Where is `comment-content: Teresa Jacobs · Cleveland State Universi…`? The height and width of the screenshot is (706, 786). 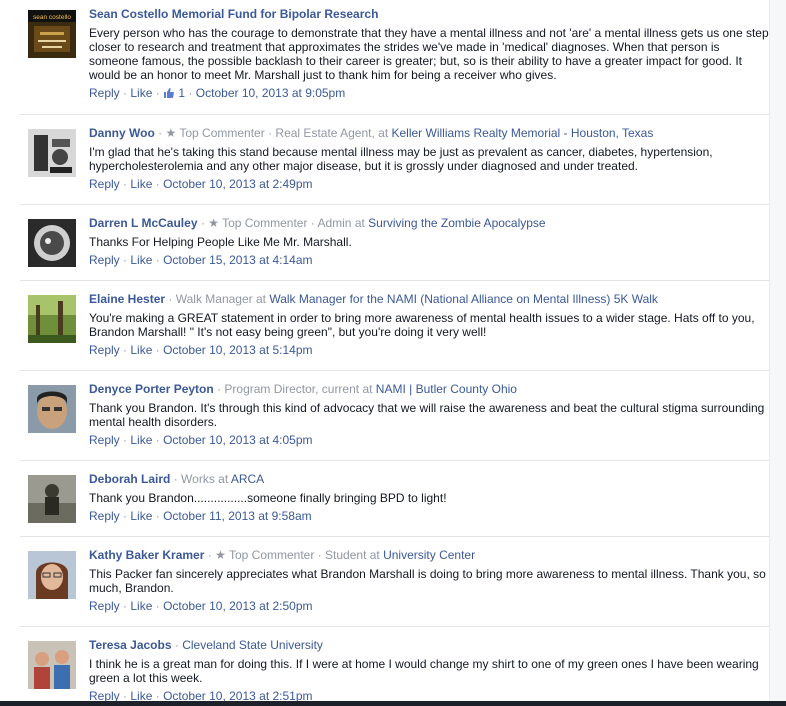
comment-content: Teresa Jacobs · Cleveland State Universi… is located at coordinates (429, 670).